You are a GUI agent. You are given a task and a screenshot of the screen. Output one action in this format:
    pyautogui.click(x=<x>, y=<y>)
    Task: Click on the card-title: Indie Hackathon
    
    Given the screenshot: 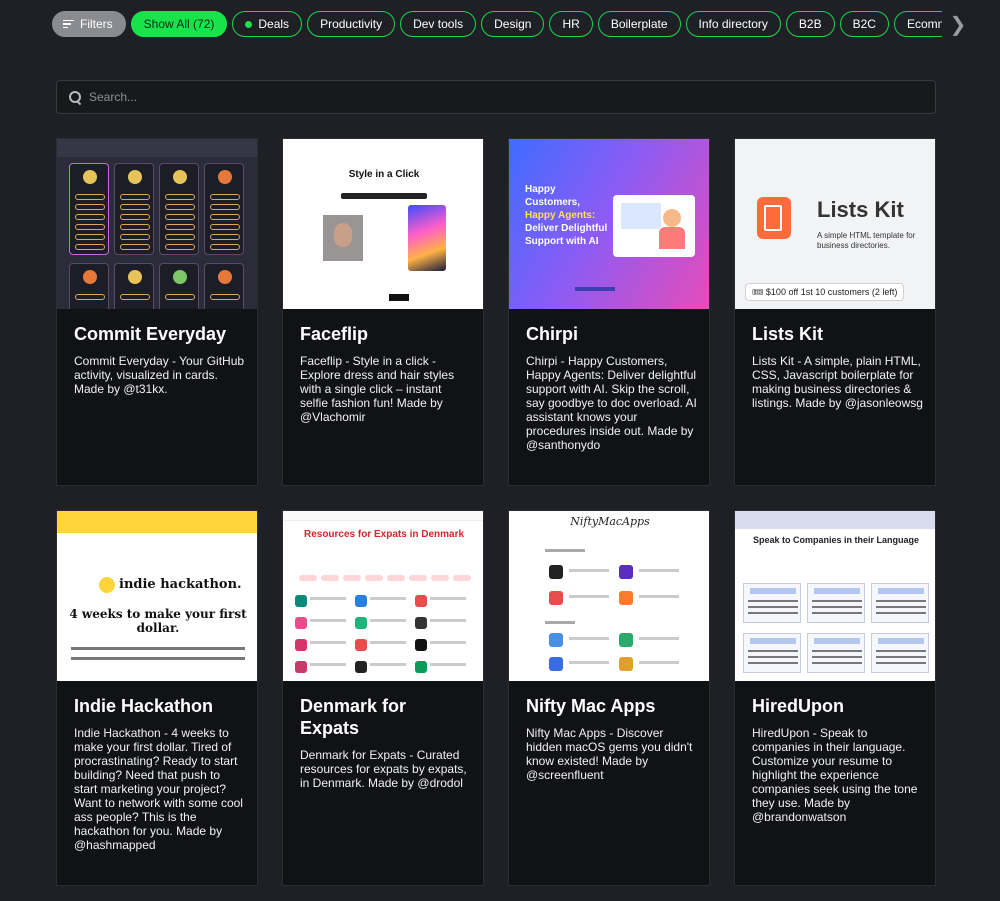 What is the action you would take?
    pyautogui.click(x=144, y=706)
    